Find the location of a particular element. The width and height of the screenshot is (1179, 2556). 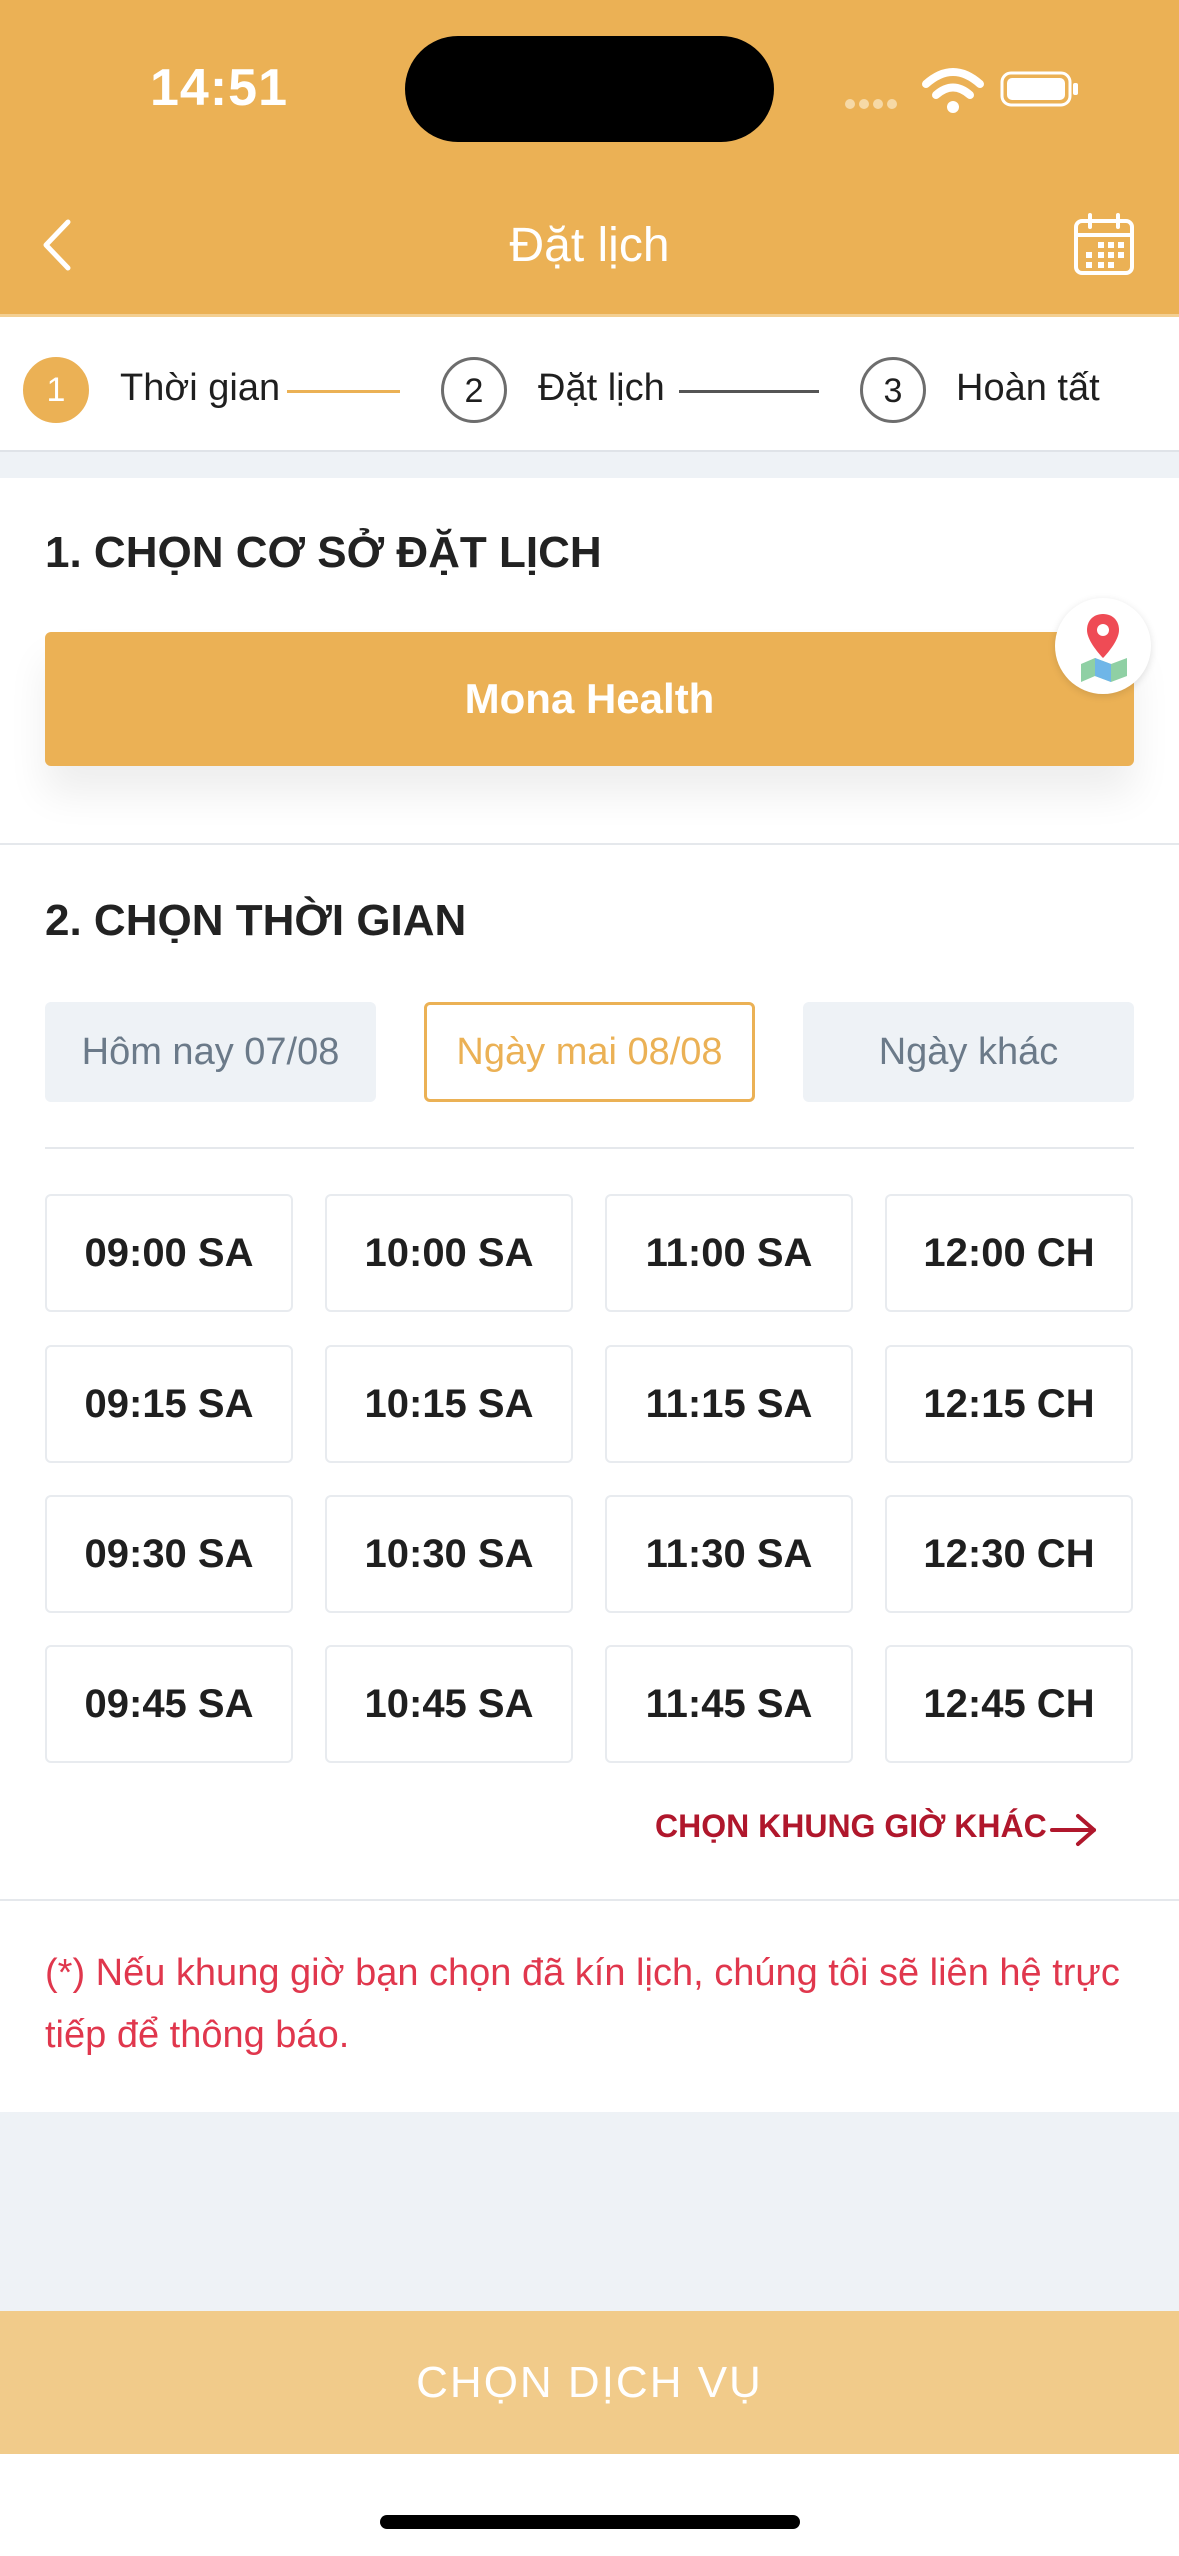

time-slot: 11:00 SA is located at coordinates (729, 1253).